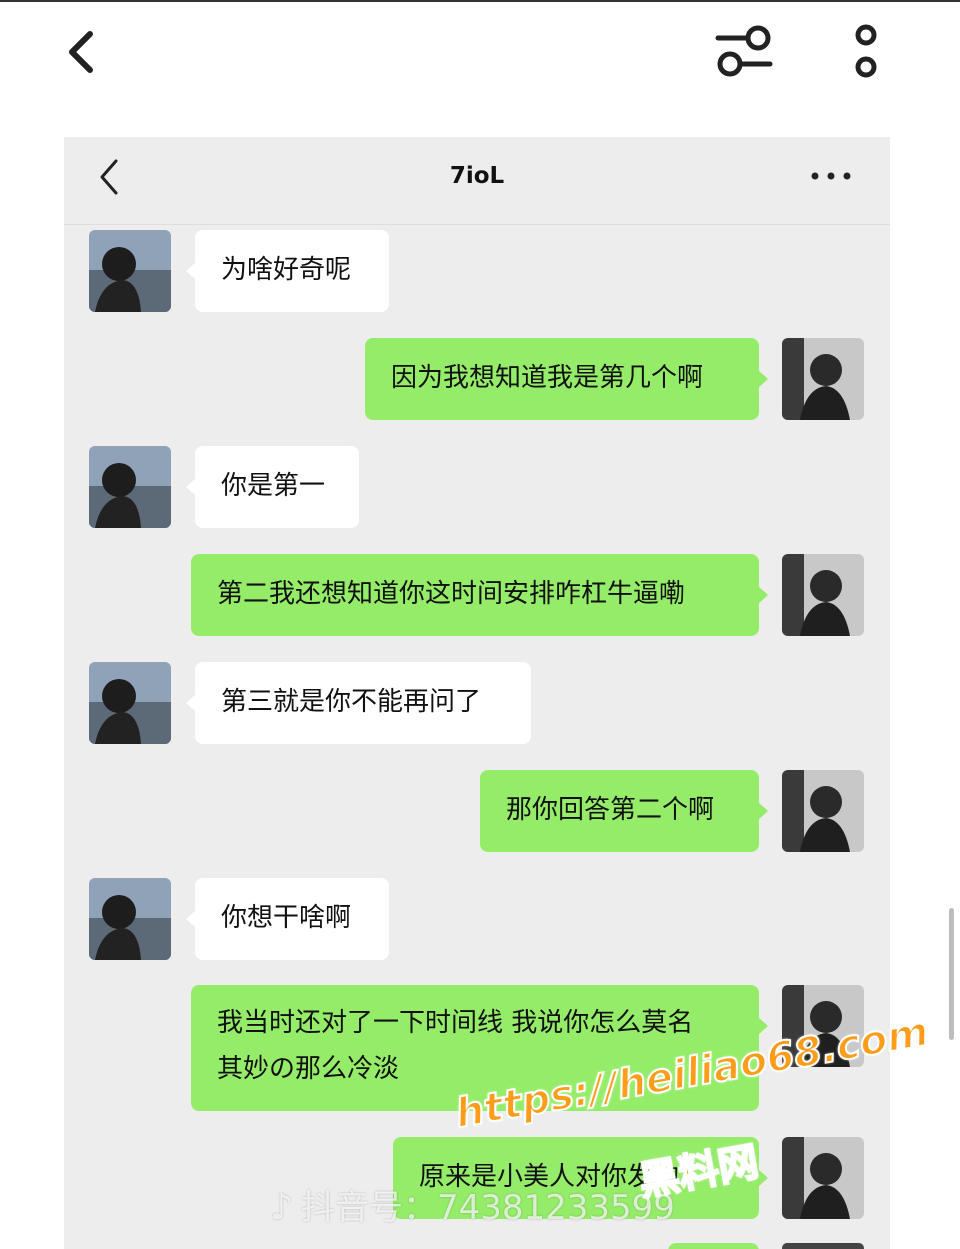 The width and height of the screenshot is (960, 1249). What do you see at coordinates (566, 379) in the screenshot?
I see `message-bubble: 因为我想知道我是第几个啊` at bounding box center [566, 379].